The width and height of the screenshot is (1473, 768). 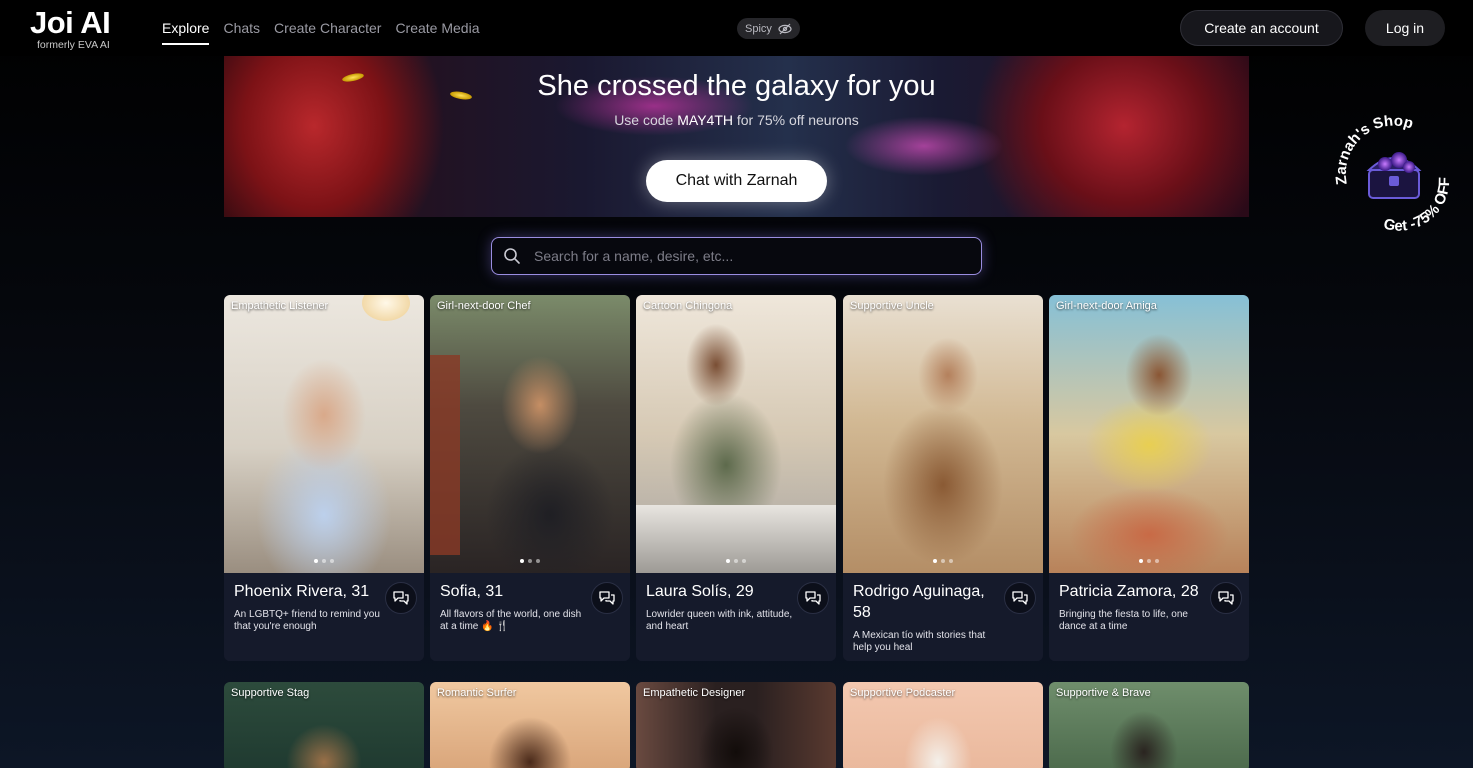 I want to click on character-card: Empathetic Designer, so click(x=736, y=725).